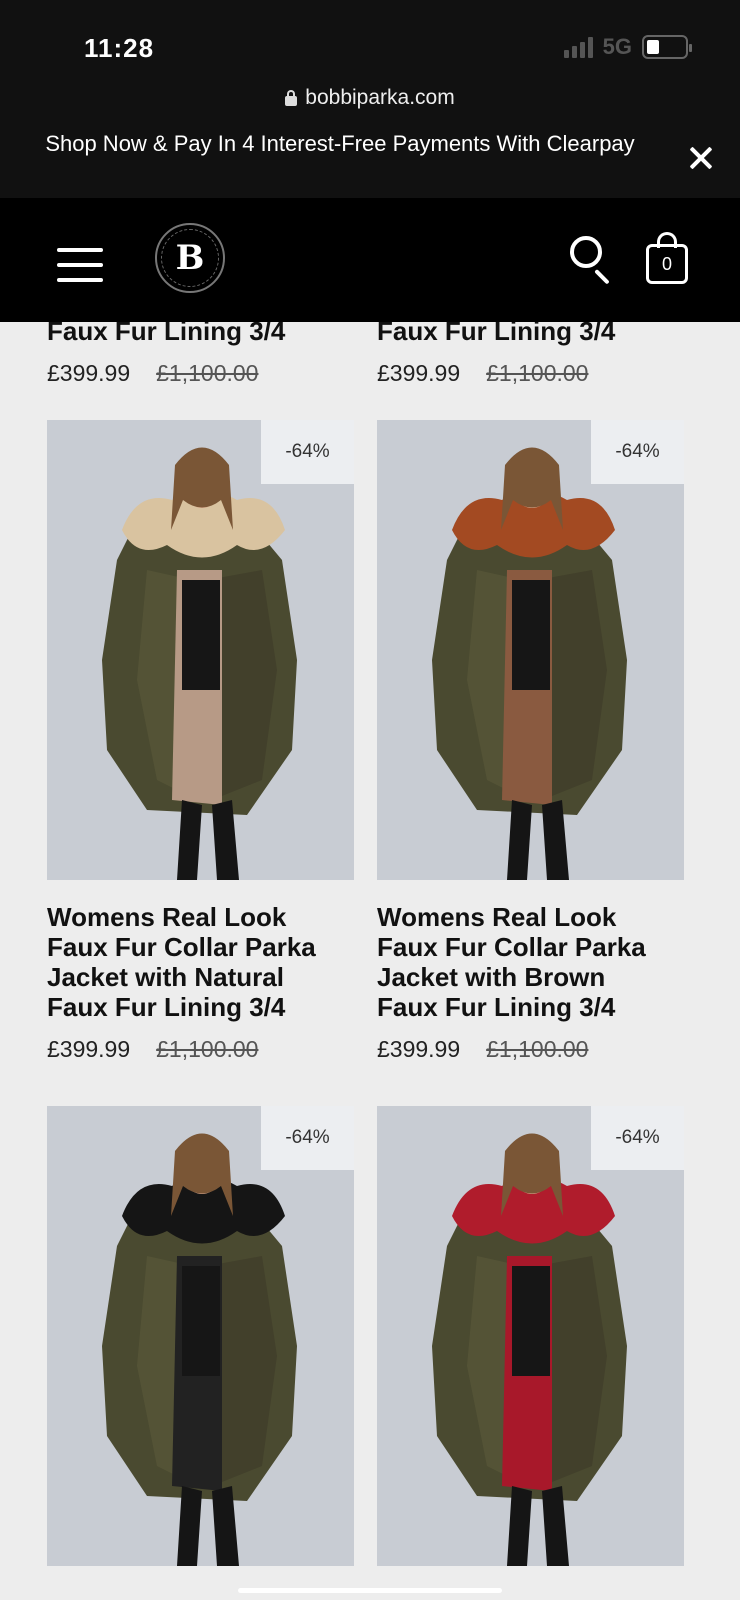 The height and width of the screenshot is (1600, 740). What do you see at coordinates (667, 47) in the screenshot?
I see `battery-icon` at bounding box center [667, 47].